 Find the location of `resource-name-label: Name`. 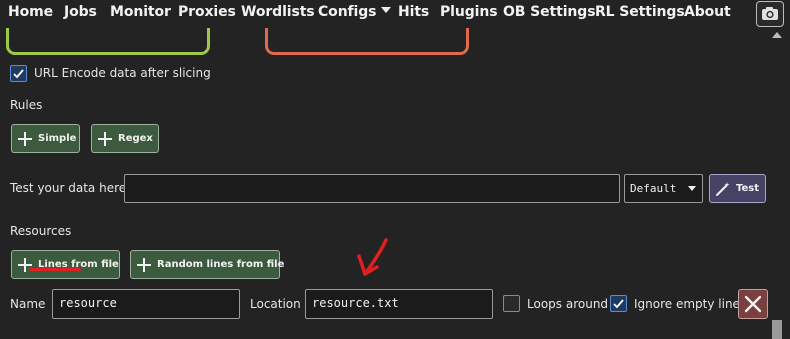

resource-name-label: Name is located at coordinates (28, 304).